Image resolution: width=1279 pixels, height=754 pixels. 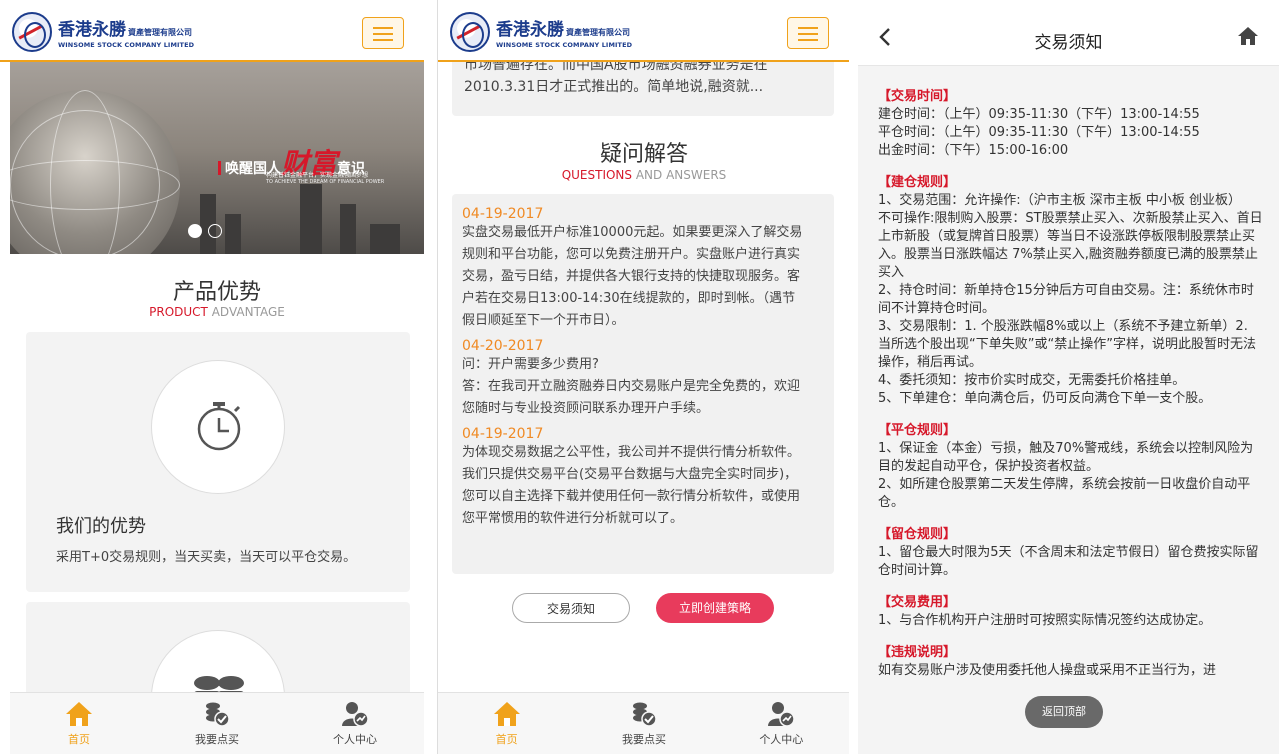 What do you see at coordinates (1066, 299) in the screenshot?
I see `notice-line: 2、持仓时间：新单持仓15分钟后方可自由交易。注：系统休市时间不计算持仓时间。` at bounding box center [1066, 299].